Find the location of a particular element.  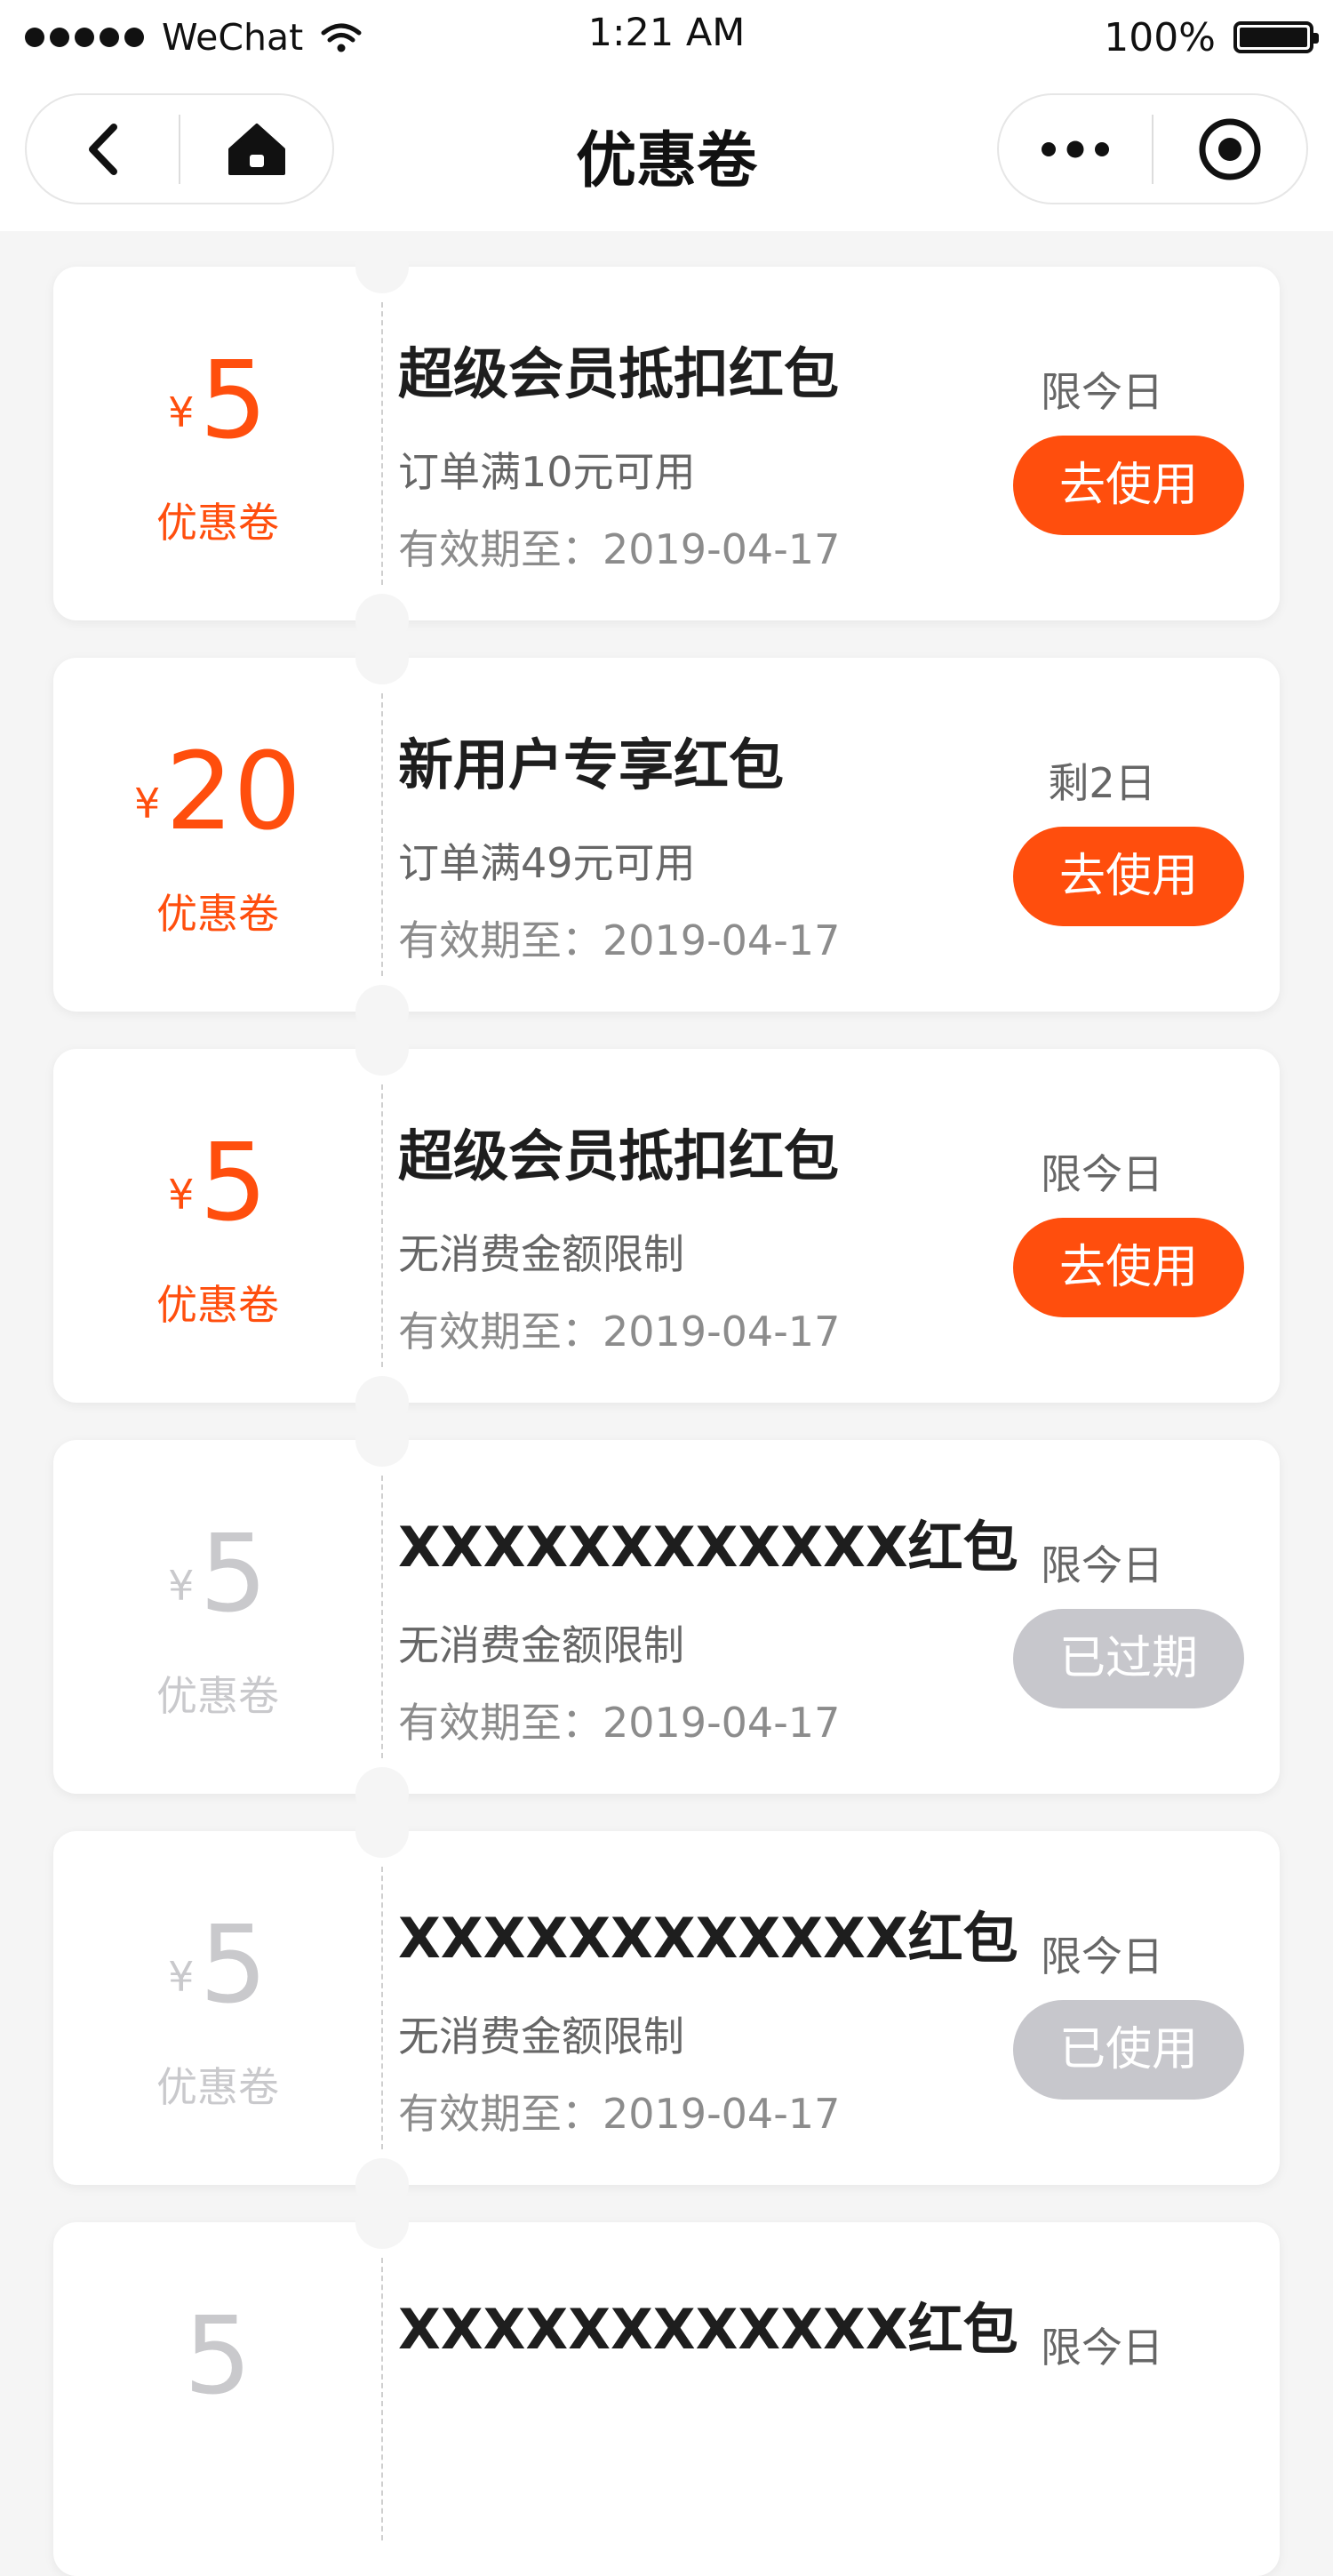

coupon-time-limit: 剩2日 is located at coordinates (1102, 783).